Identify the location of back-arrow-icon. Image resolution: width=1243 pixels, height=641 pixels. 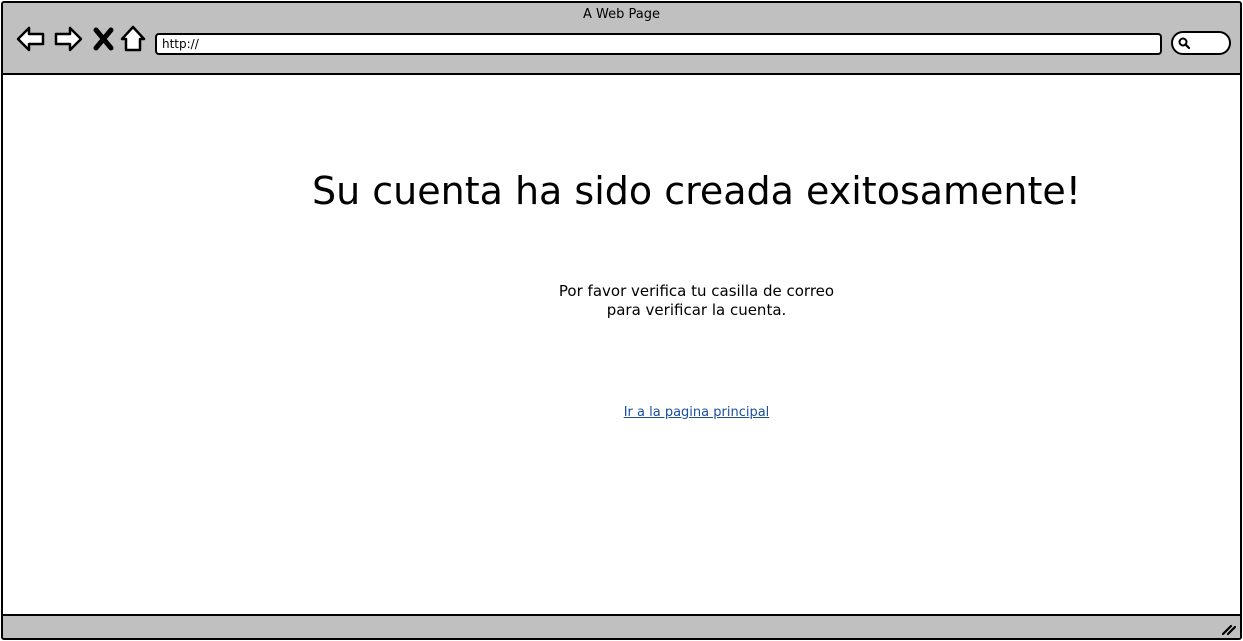
(31, 39).